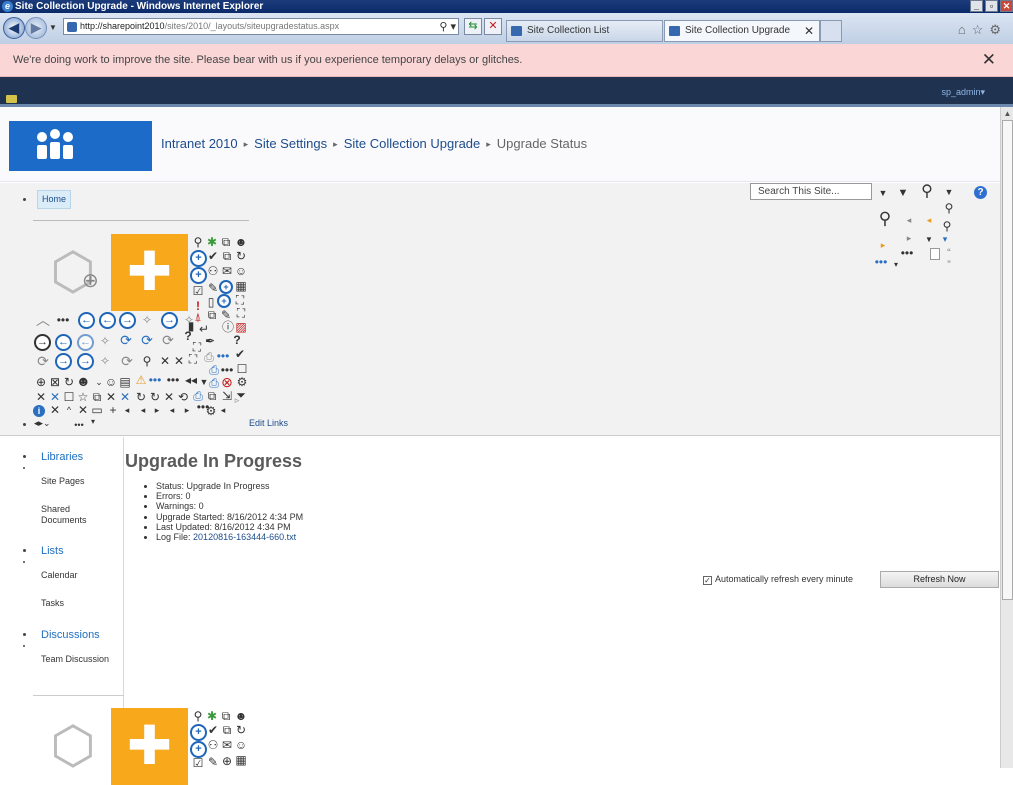 This screenshot has width=1013, height=785. What do you see at coordinates (229, 486) in the screenshot?
I see `status-item: Status: Upgrade In Progress` at bounding box center [229, 486].